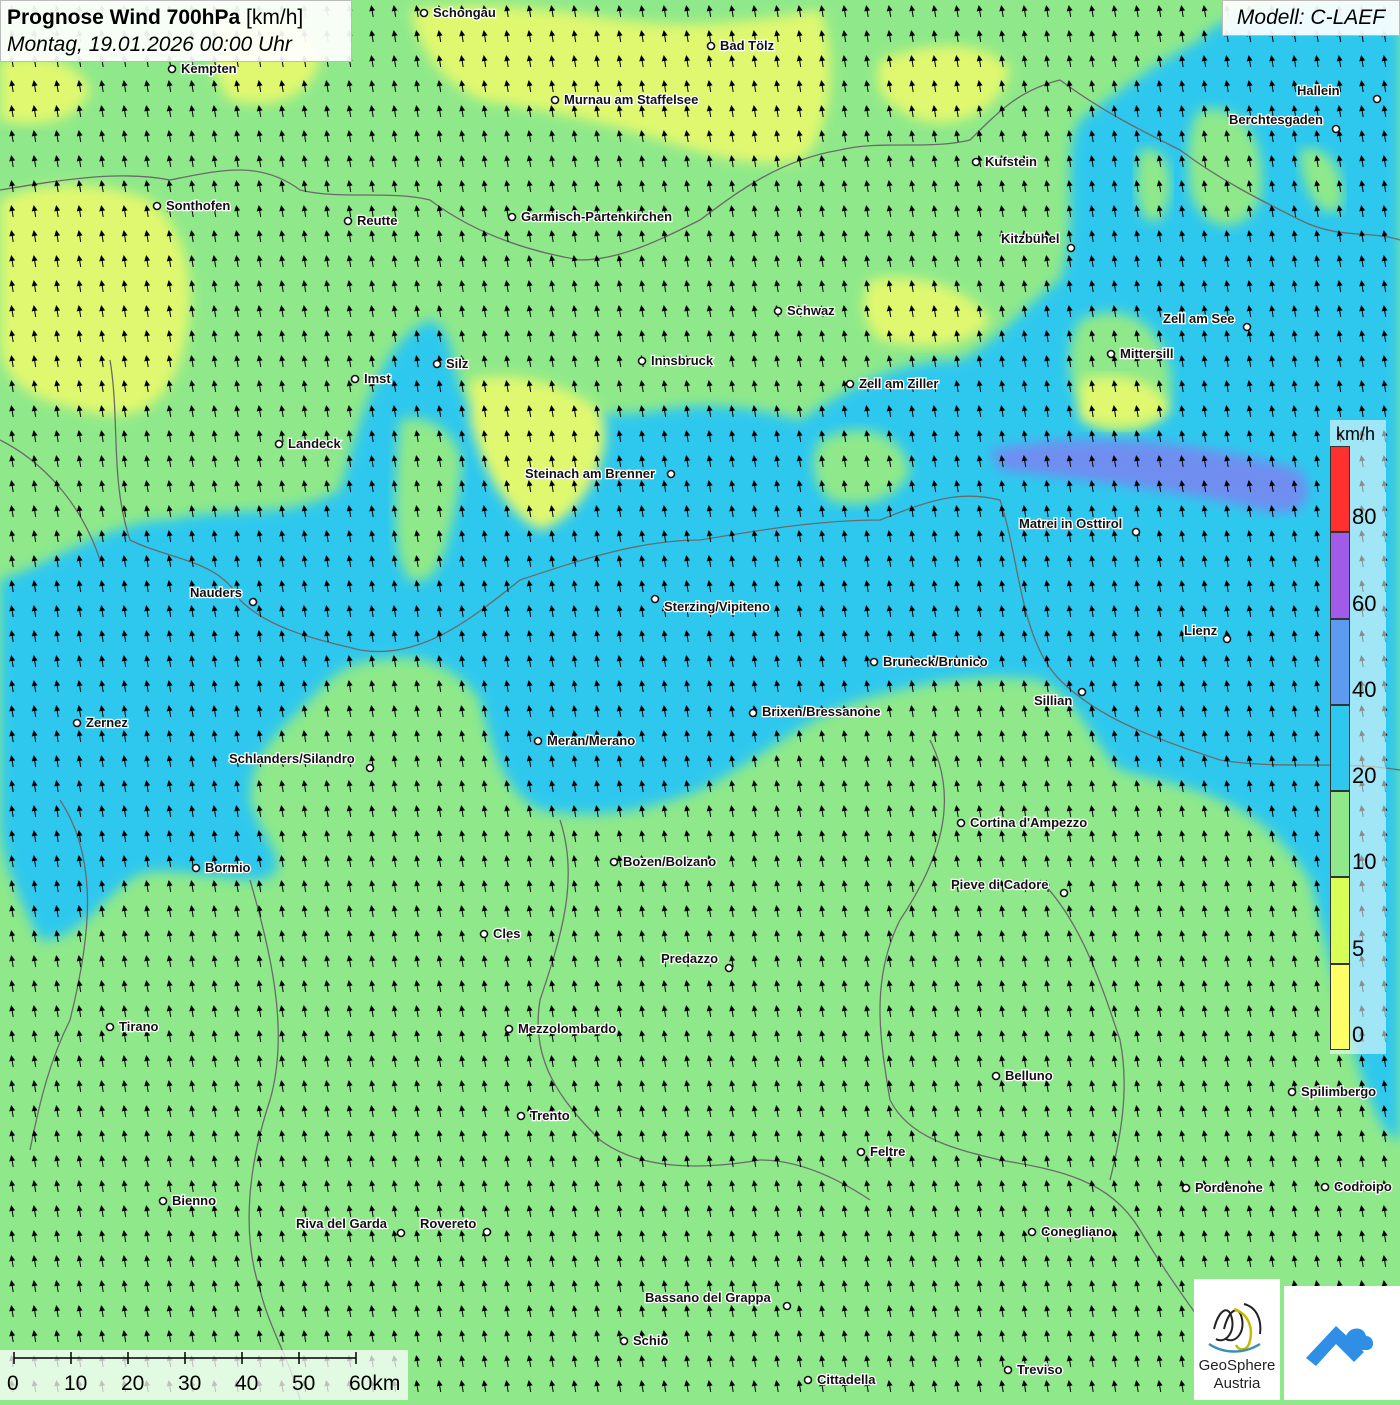 Image resolution: width=1400 pixels, height=1405 pixels. Describe the element at coordinates (1311, 18) in the screenshot. I see `model-label: Modell: C-LAEF` at that location.